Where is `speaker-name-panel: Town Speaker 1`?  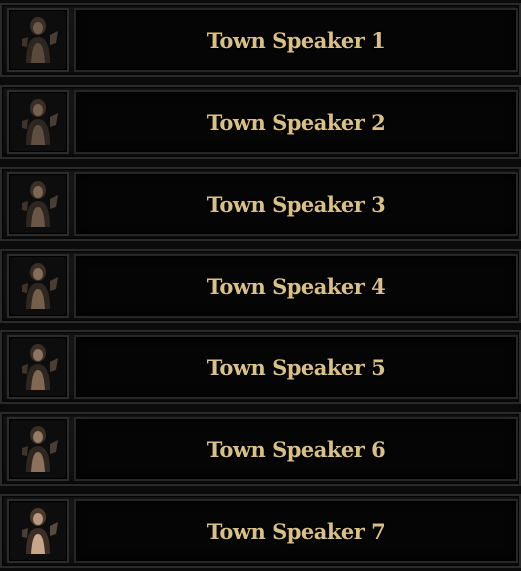
speaker-name-panel: Town Speaker 1 is located at coordinates (296, 40).